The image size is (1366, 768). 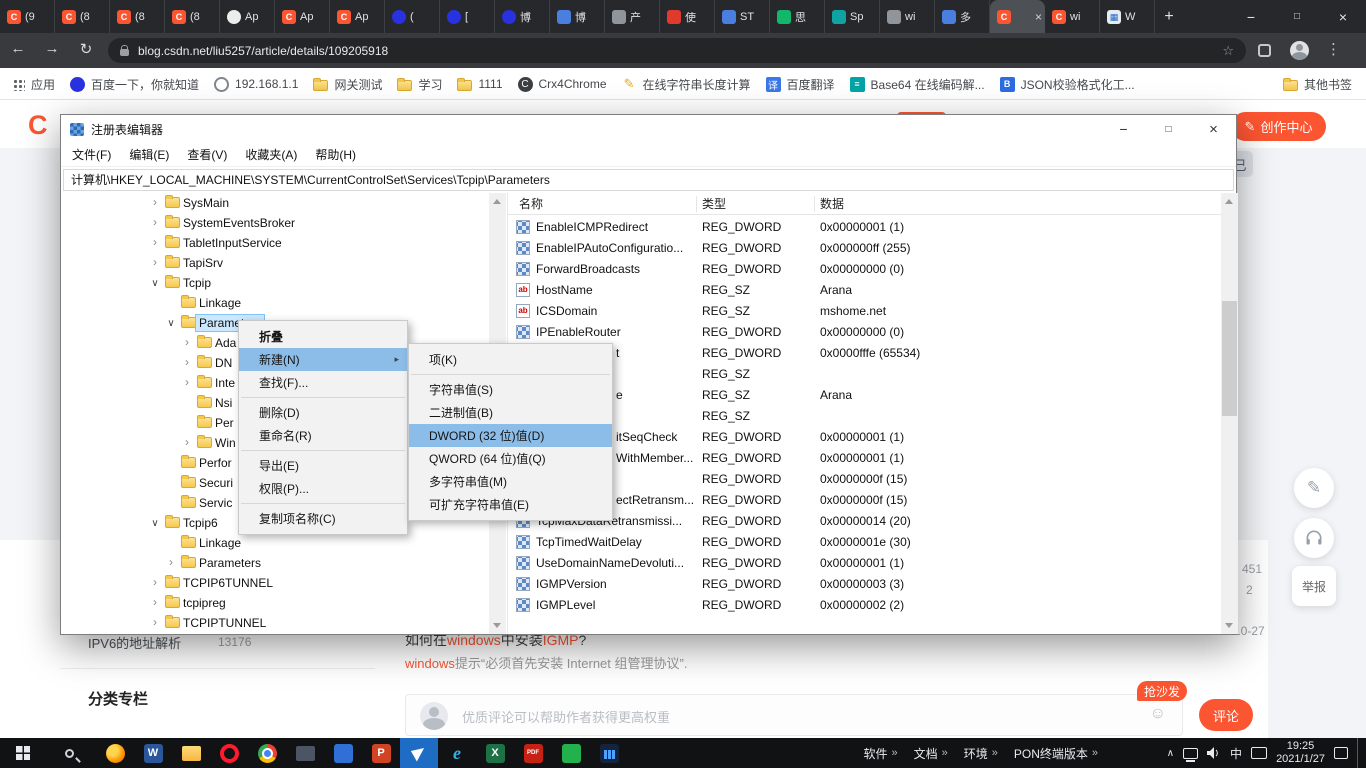 I want to click on bookmark-item: 译百度翻译, so click(x=800, y=84).